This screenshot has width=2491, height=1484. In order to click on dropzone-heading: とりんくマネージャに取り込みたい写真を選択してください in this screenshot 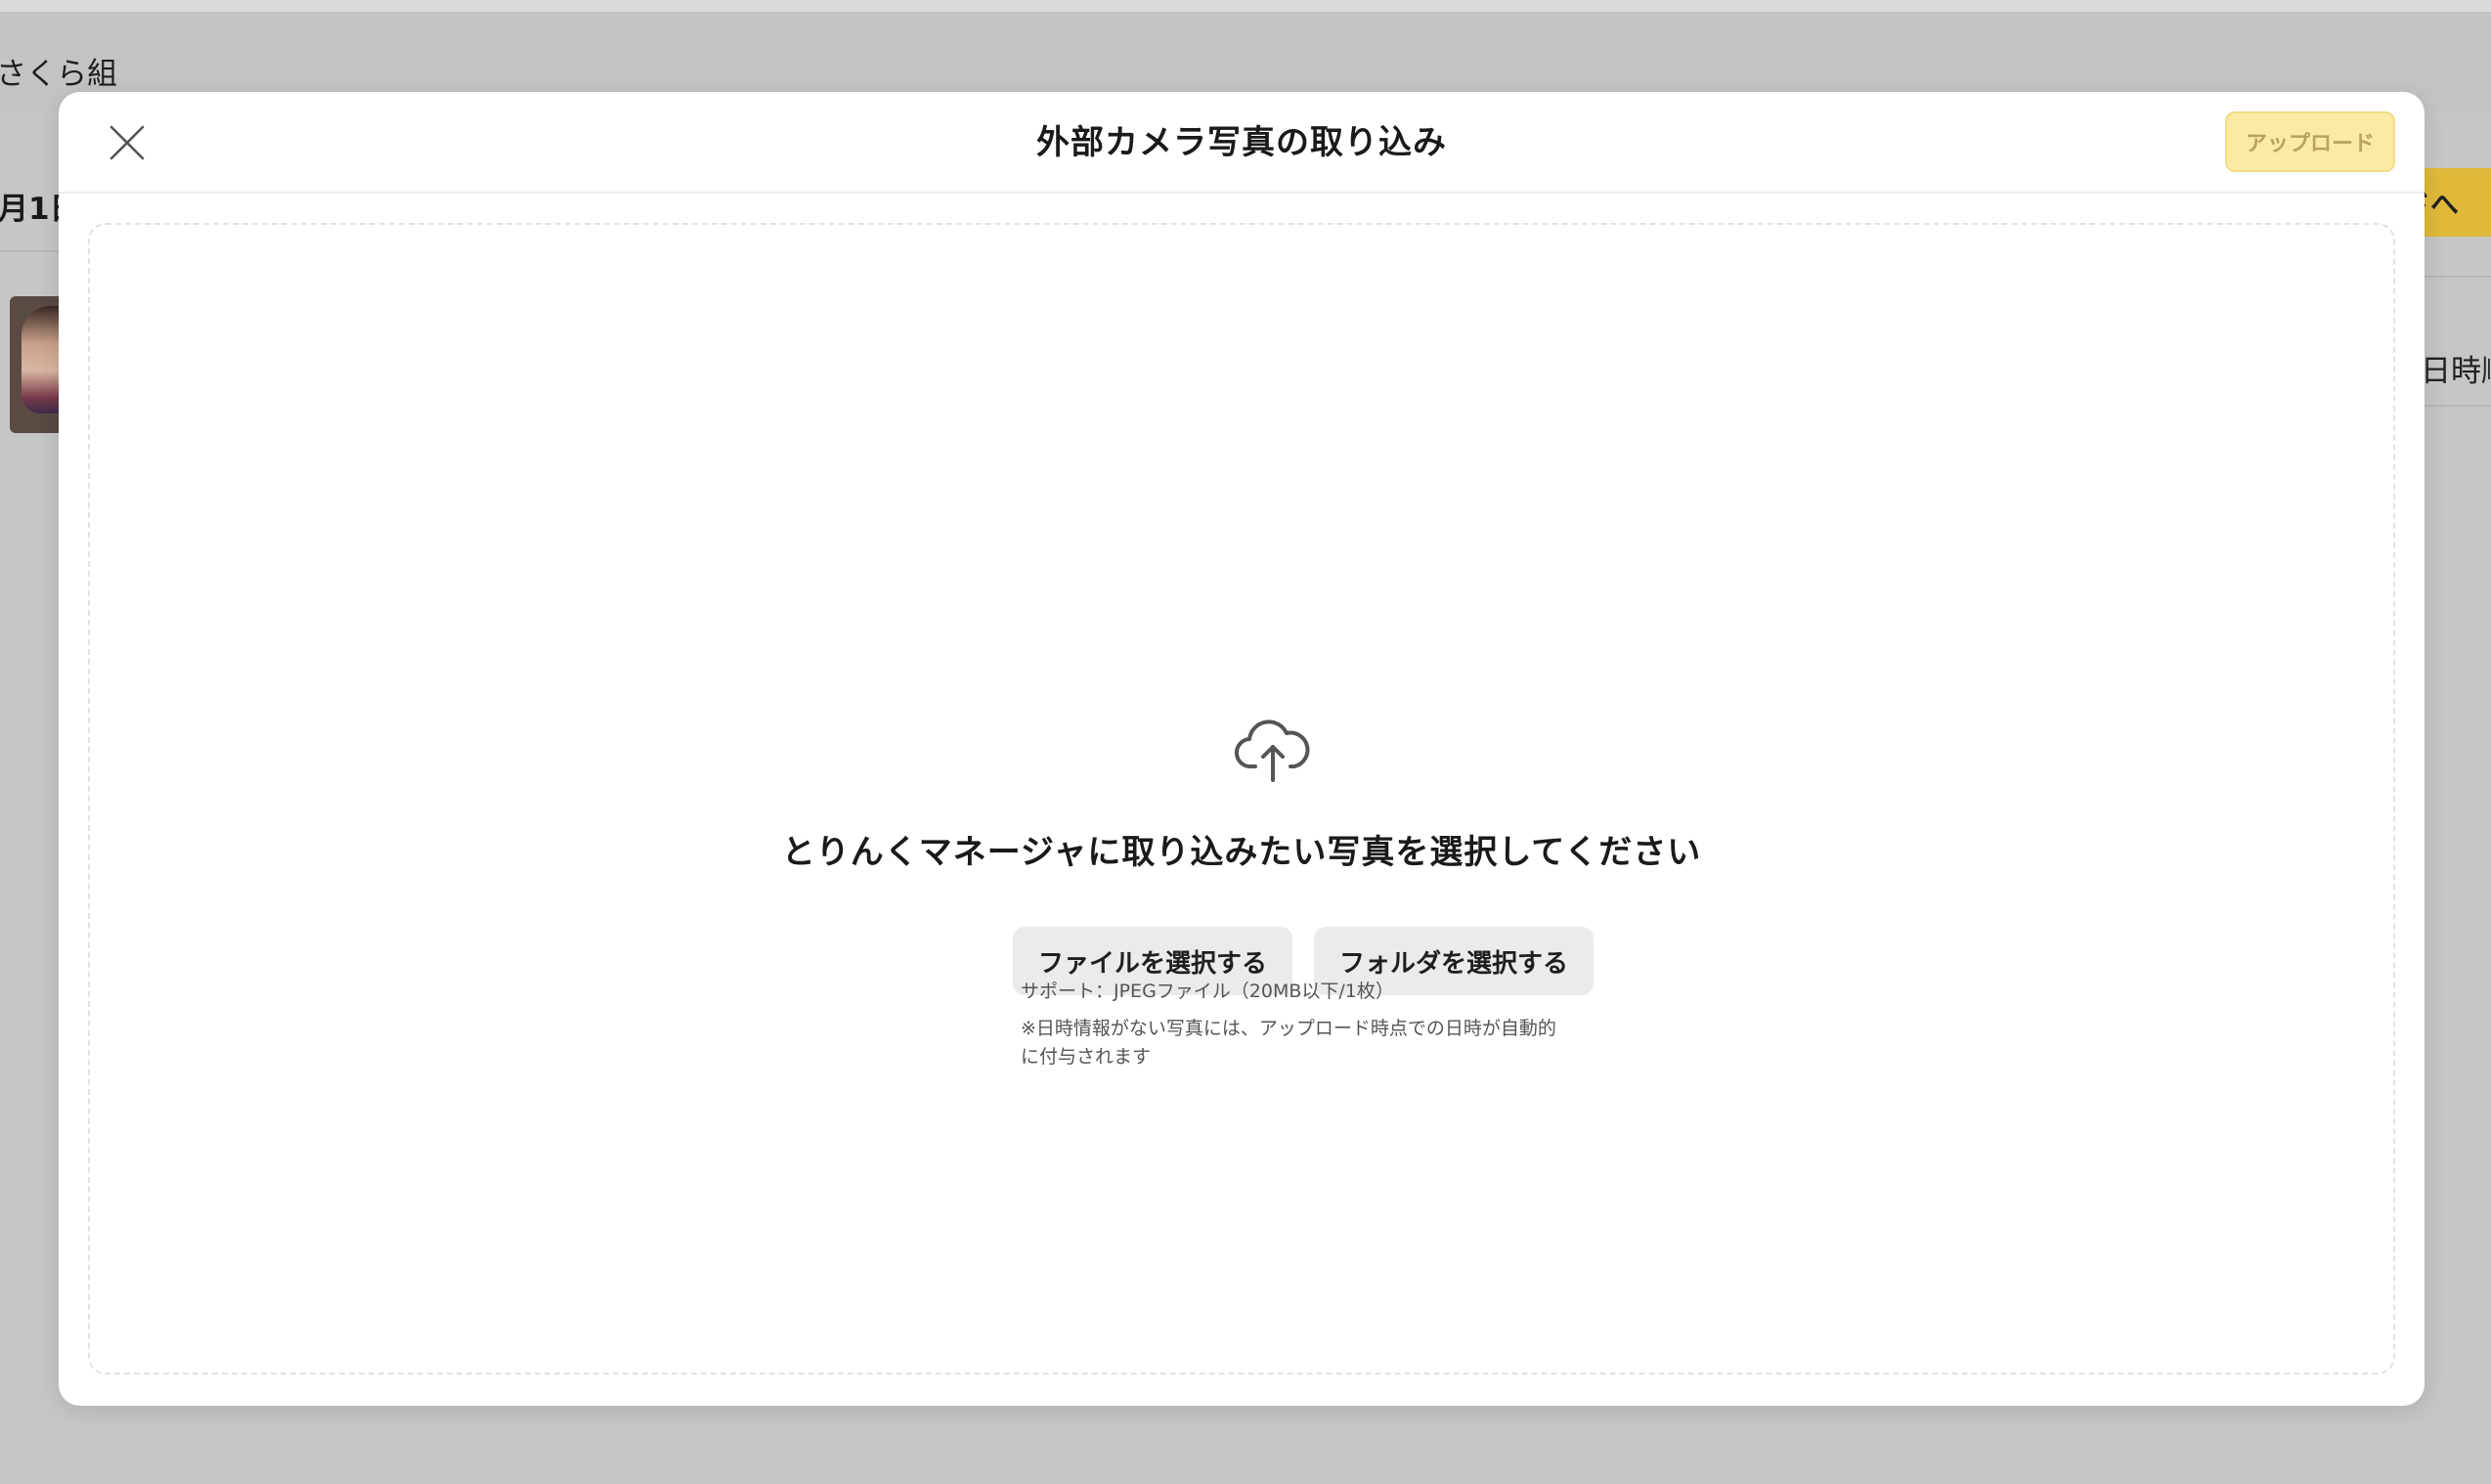, I will do `click(1241, 852)`.